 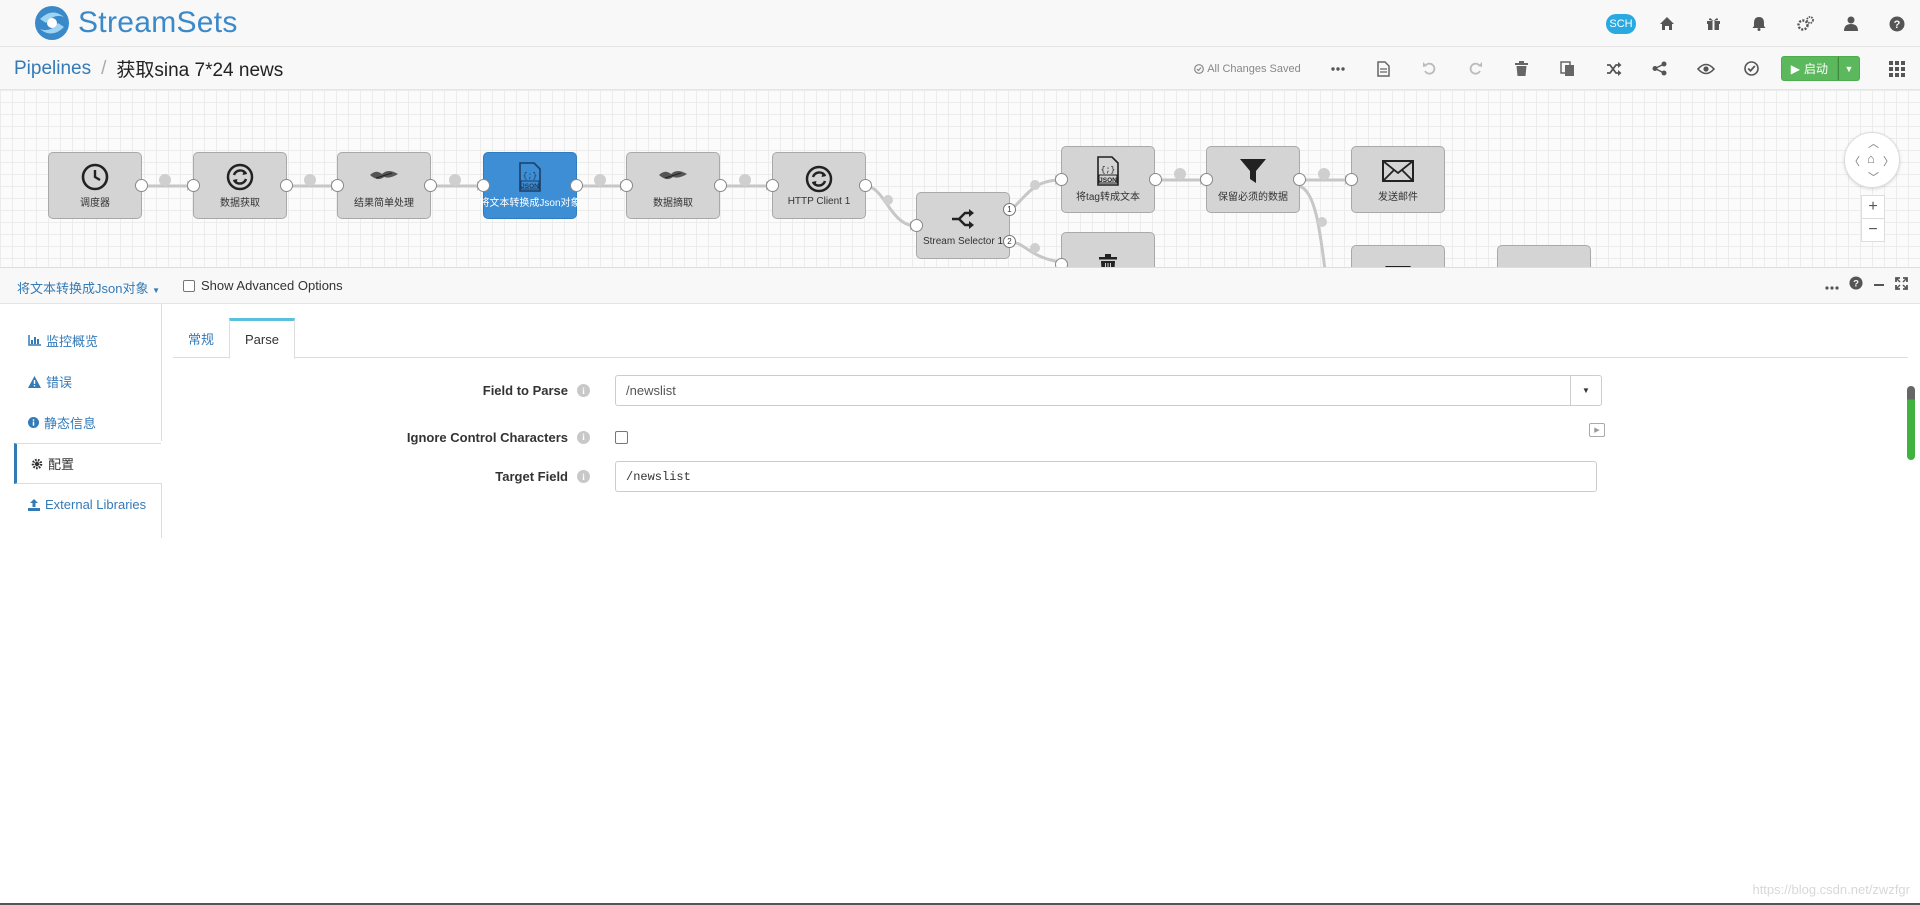 I want to click on canvas-pan-control: ︿ 〈 ⌂ 〉 ﹀, so click(x=1872, y=160).